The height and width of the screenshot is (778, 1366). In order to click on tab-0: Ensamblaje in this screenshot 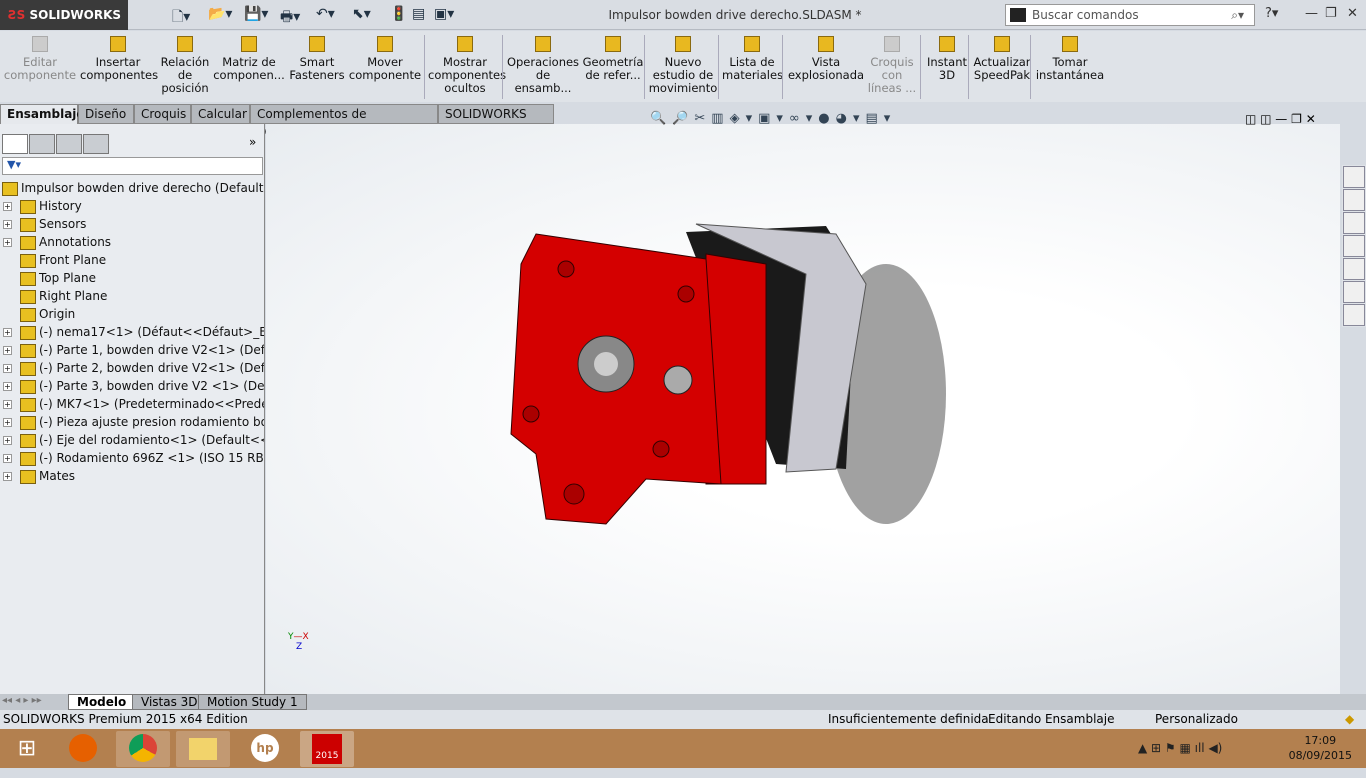, I will do `click(42, 114)`.